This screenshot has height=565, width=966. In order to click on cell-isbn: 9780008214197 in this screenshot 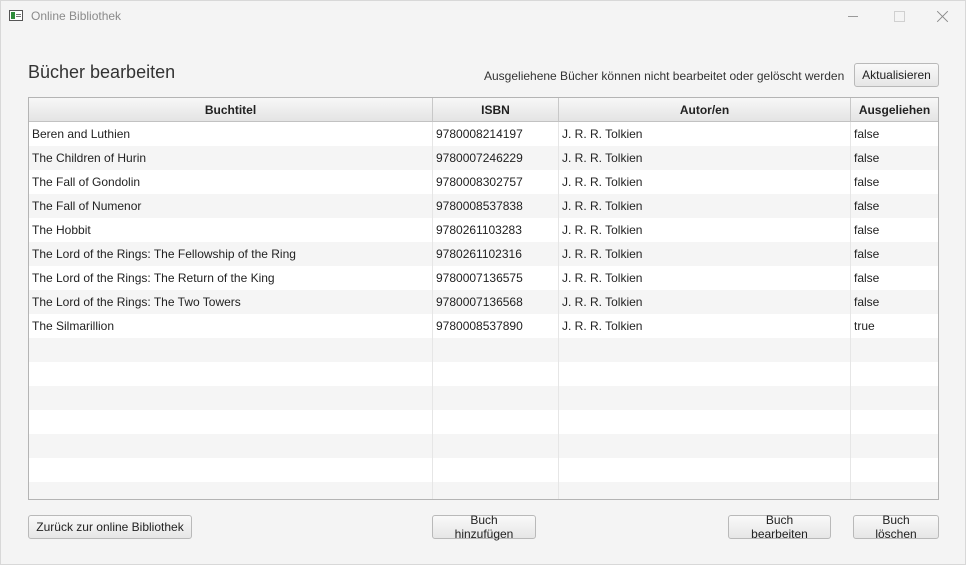, I will do `click(496, 134)`.